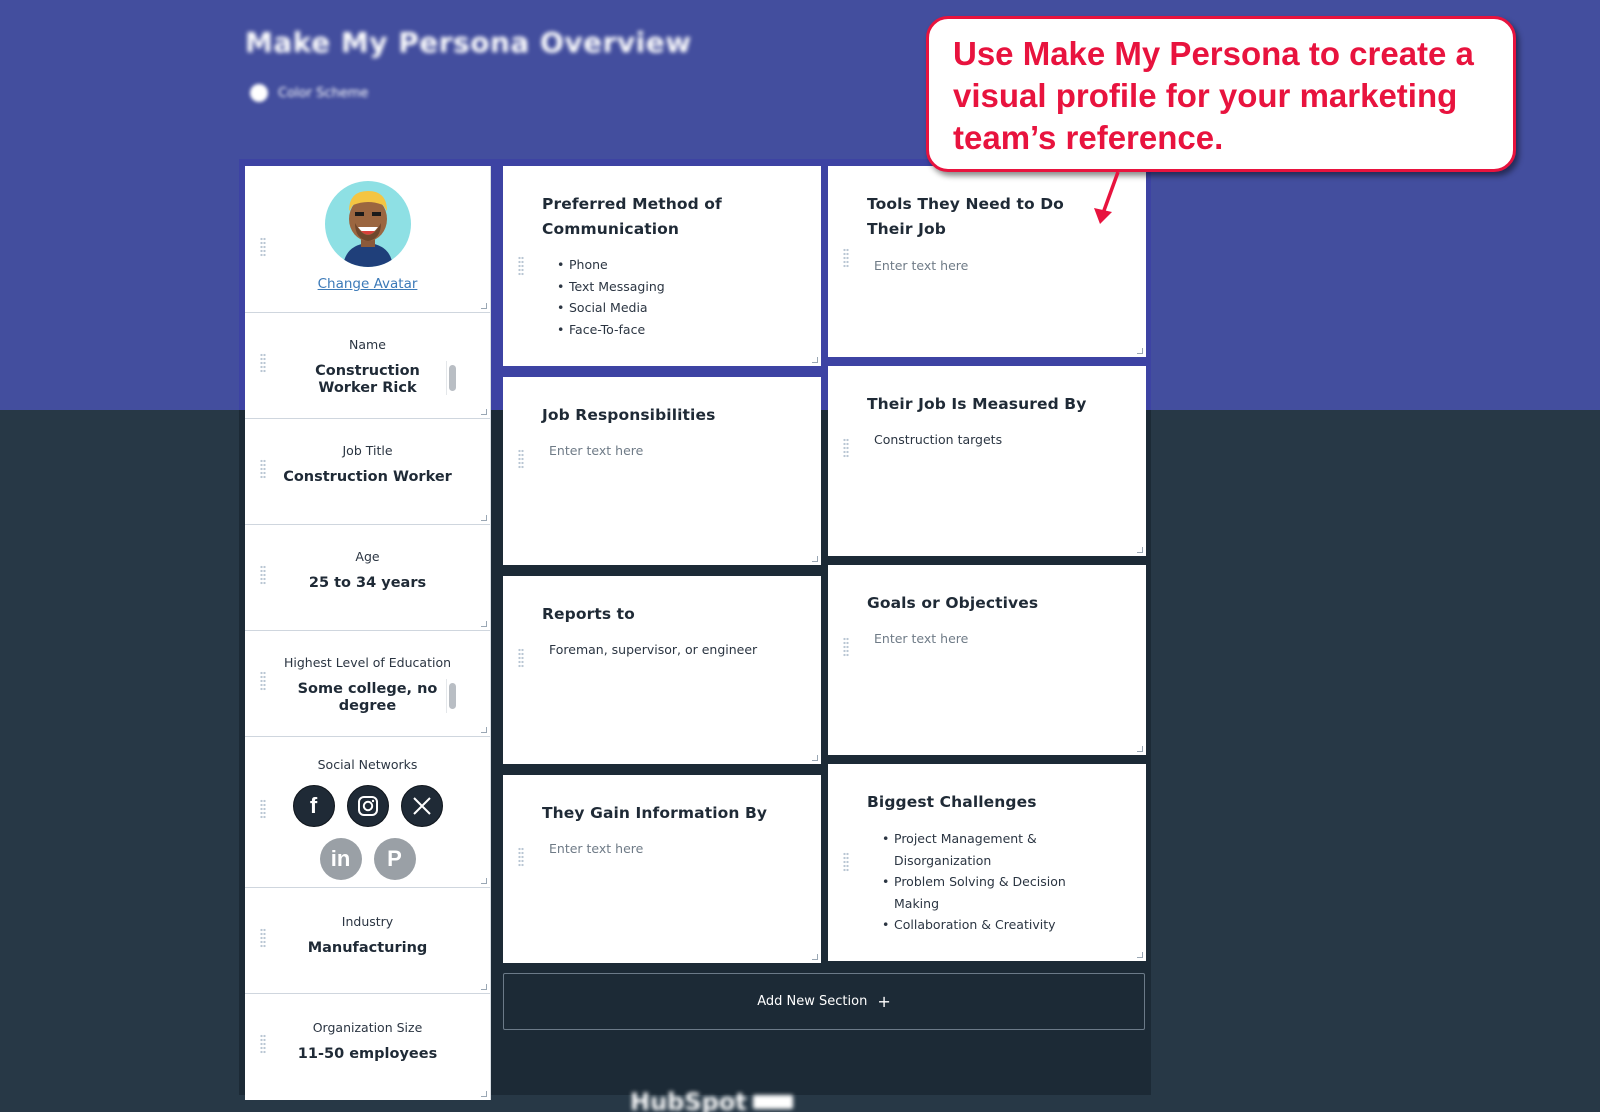 The image size is (1600, 1112). Describe the element at coordinates (468, 42) in the screenshot. I see `page-title: Make My Persona Overview` at that location.